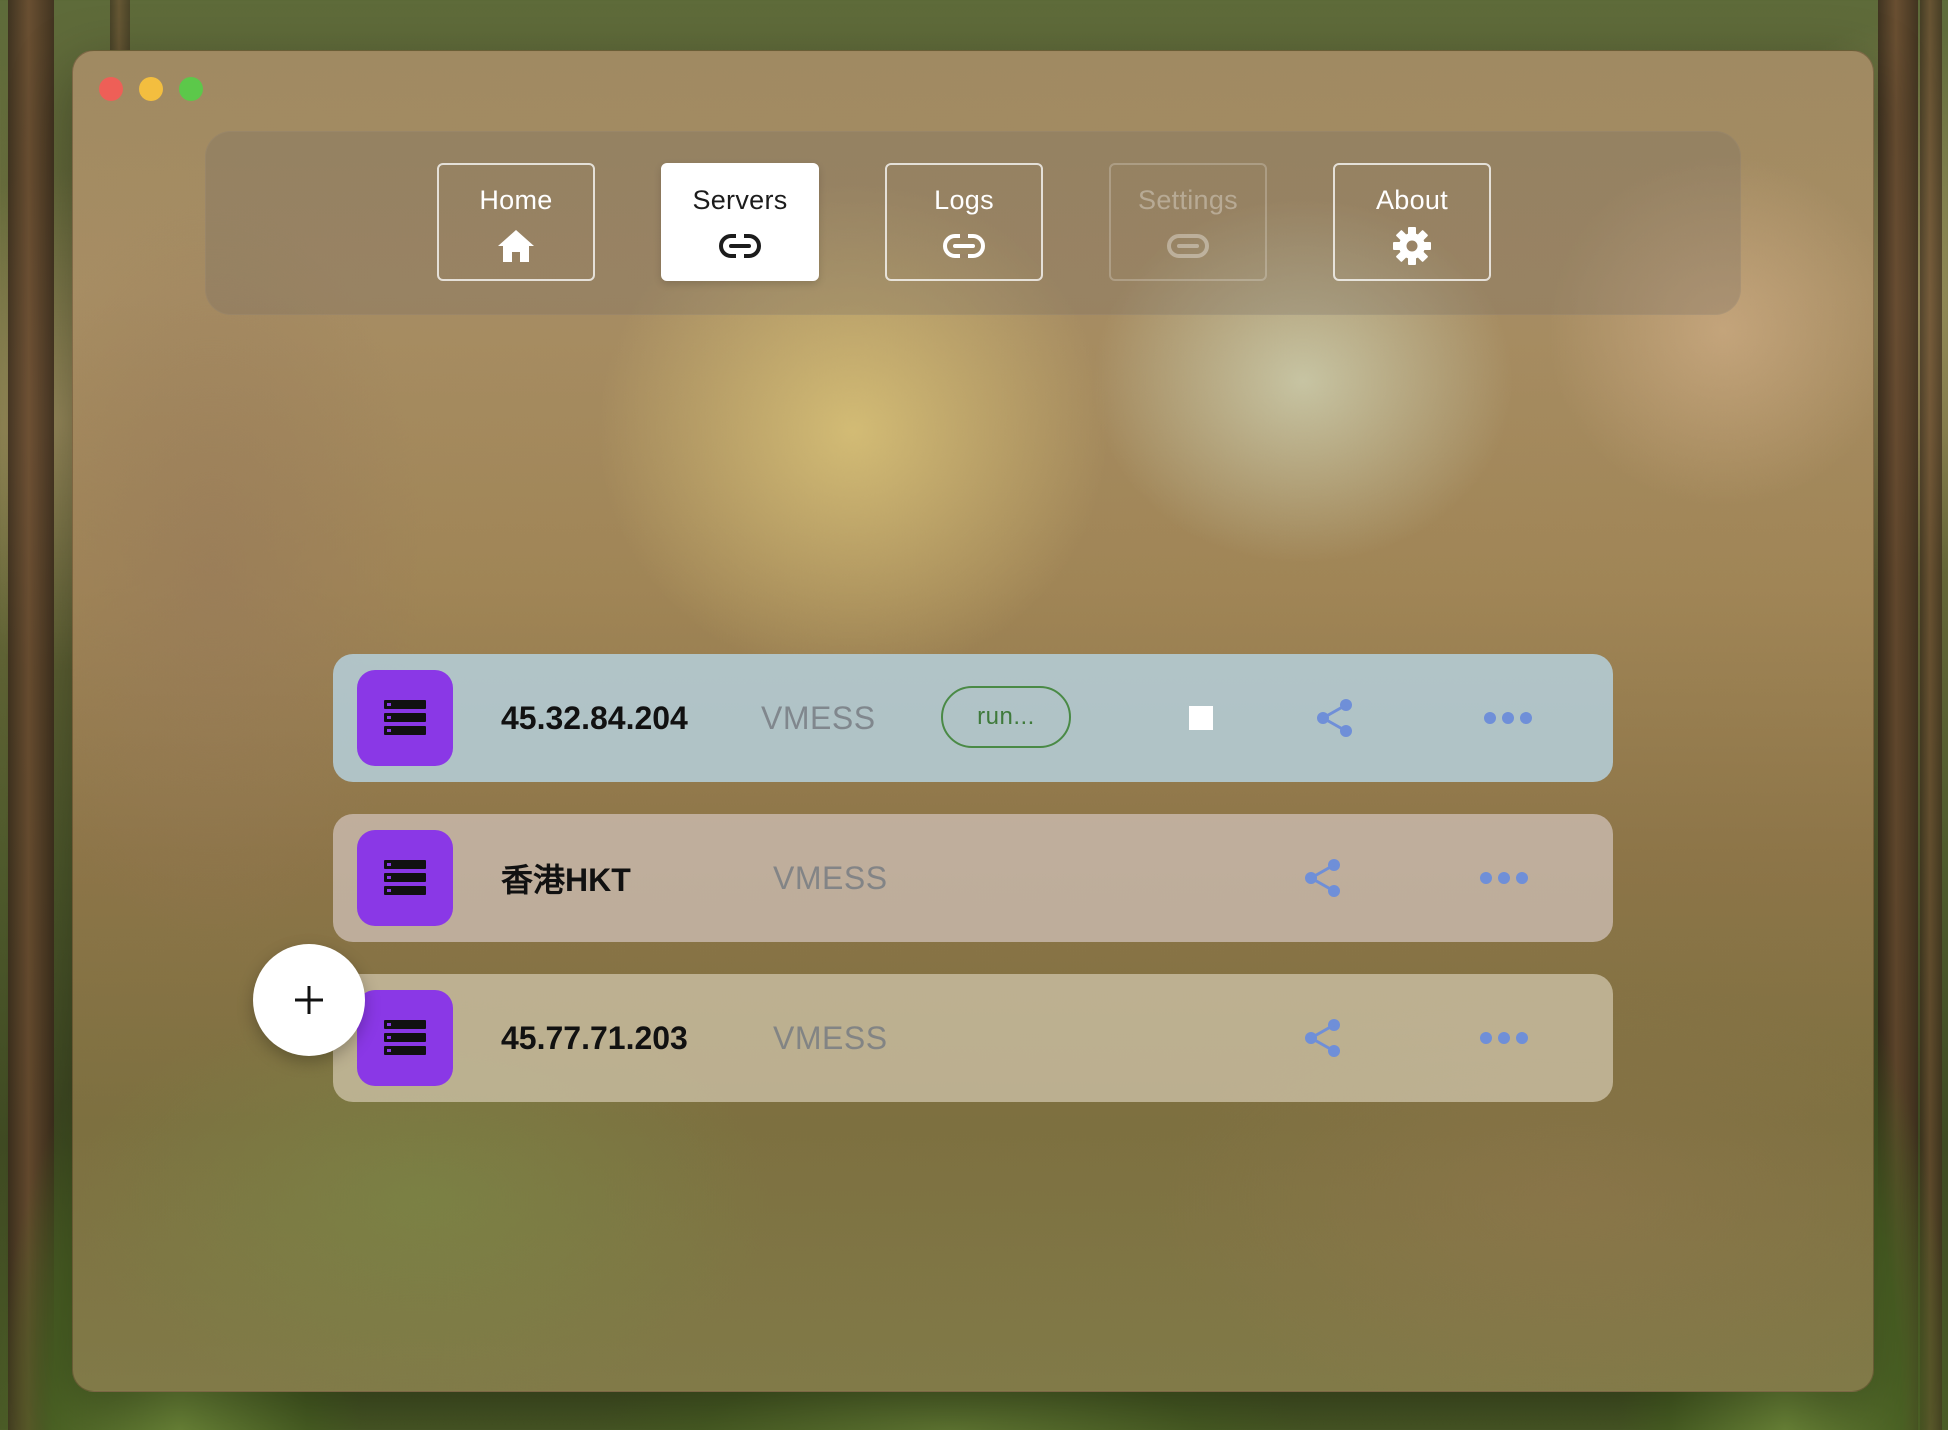 This screenshot has height=1430, width=1948. Describe the element at coordinates (594, 1037) in the screenshot. I see `server-name: 45.77.71.203` at that location.